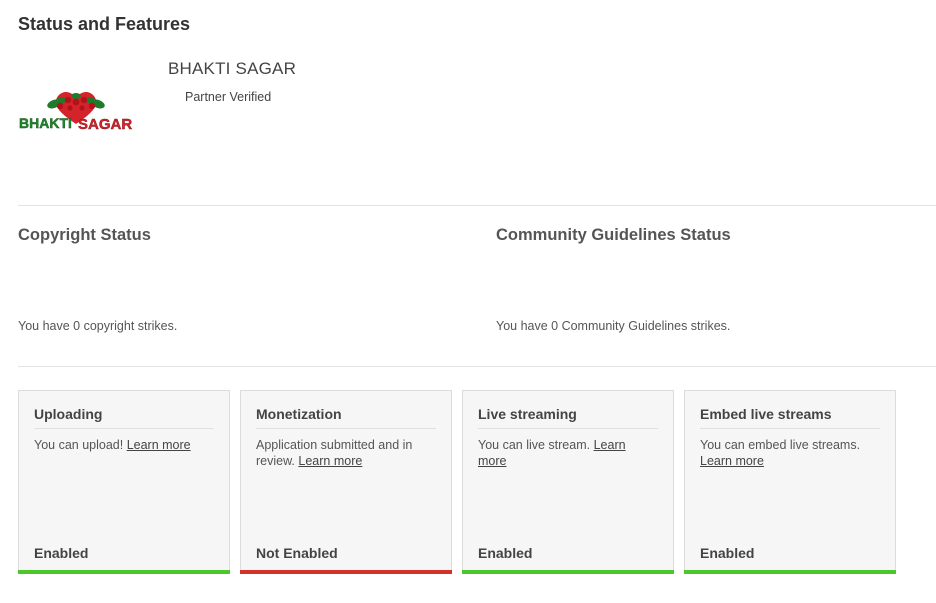 The height and width of the screenshot is (603, 936). What do you see at coordinates (104, 24) in the screenshot?
I see `page-title: Status and Features` at bounding box center [104, 24].